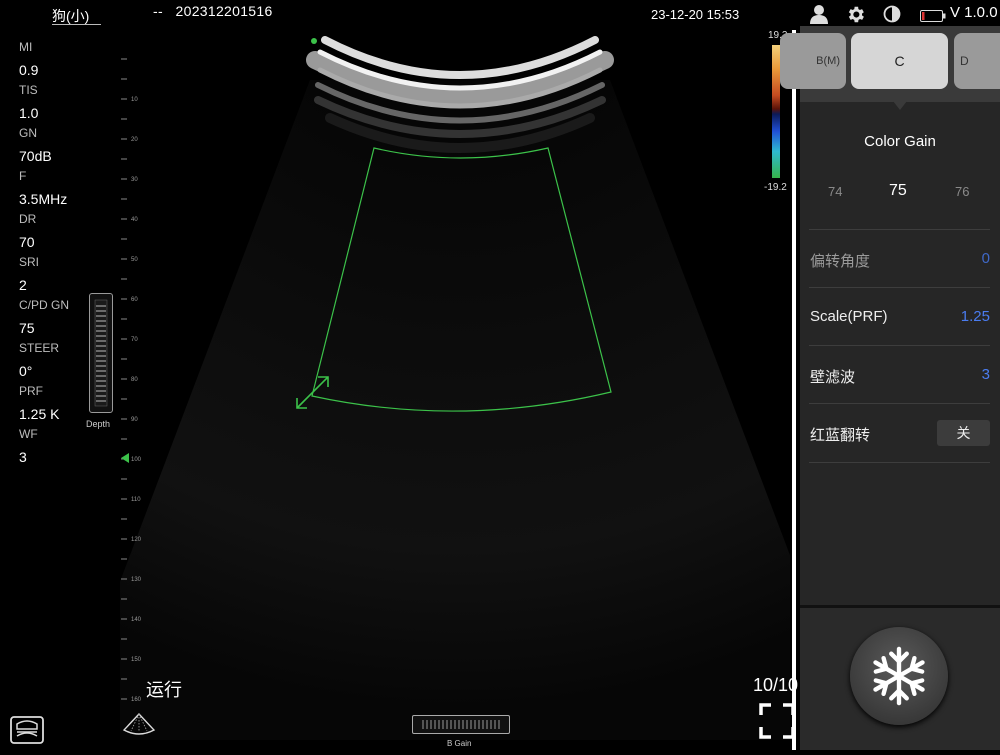 Image resolution: width=1000 pixels, height=755 pixels. I want to click on ruler-tick-label: 60, so click(134, 300).